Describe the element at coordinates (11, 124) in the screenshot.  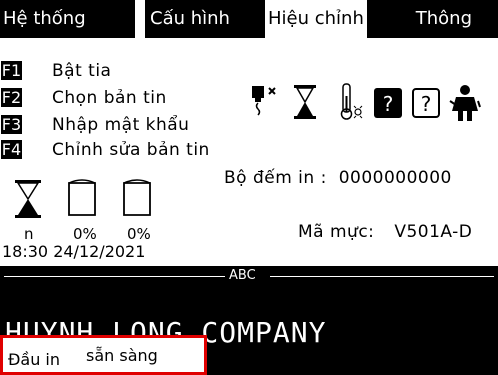
I see `f3-key: F3` at that location.